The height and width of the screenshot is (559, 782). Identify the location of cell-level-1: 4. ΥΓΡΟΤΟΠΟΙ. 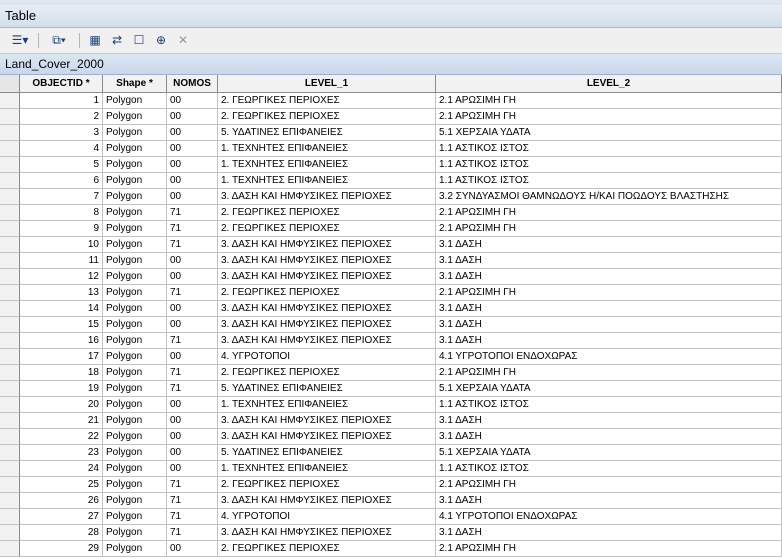
(327, 357).